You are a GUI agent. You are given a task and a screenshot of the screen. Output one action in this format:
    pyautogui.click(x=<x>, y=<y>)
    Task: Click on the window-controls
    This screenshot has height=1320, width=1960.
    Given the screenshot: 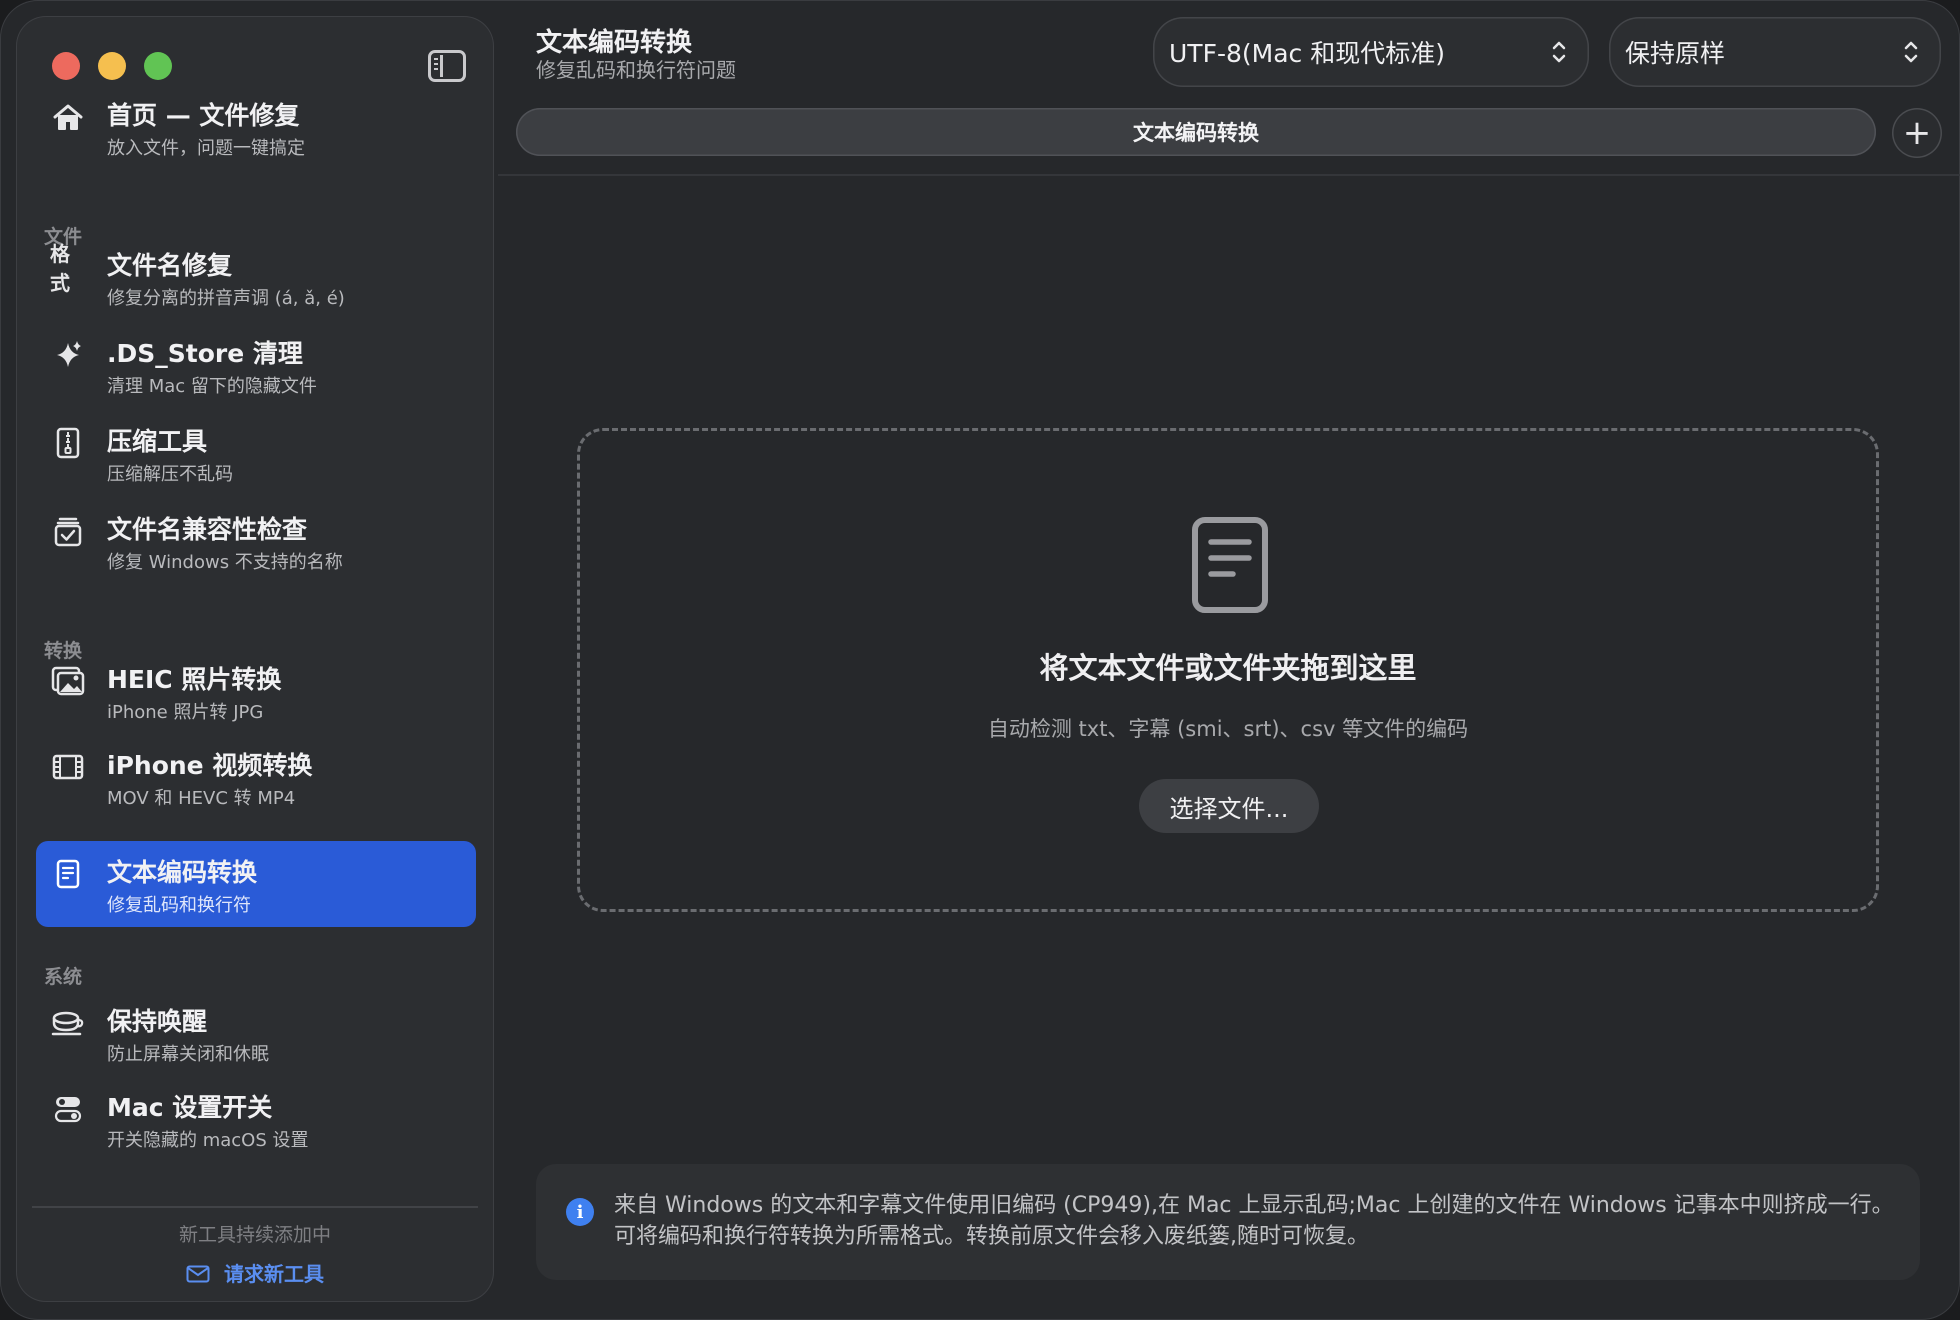 What is the action you would take?
    pyautogui.click(x=112, y=66)
    